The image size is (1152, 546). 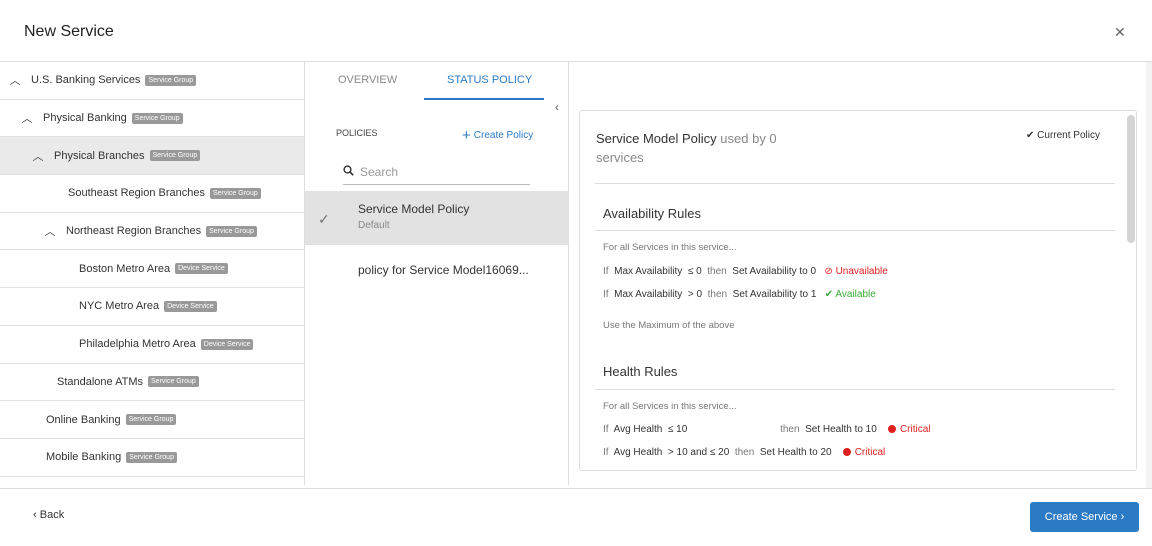 What do you see at coordinates (1149, 275) in the screenshot?
I see `modal-scrollbar` at bounding box center [1149, 275].